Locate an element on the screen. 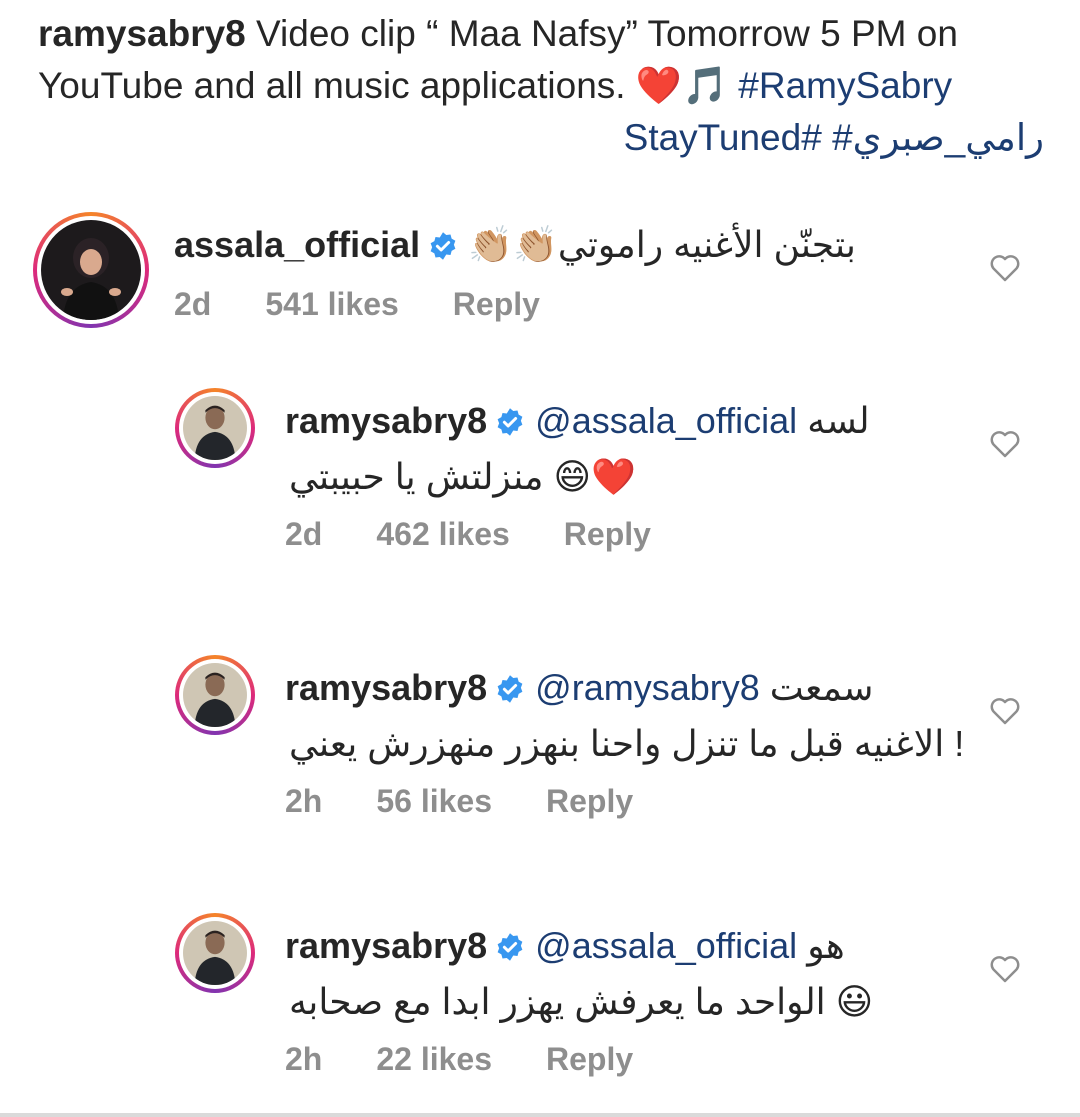 Image resolution: width=1080 pixels, height=1117 pixels. hashtag-ramysabry: #RamySabry is located at coordinates (845, 85).